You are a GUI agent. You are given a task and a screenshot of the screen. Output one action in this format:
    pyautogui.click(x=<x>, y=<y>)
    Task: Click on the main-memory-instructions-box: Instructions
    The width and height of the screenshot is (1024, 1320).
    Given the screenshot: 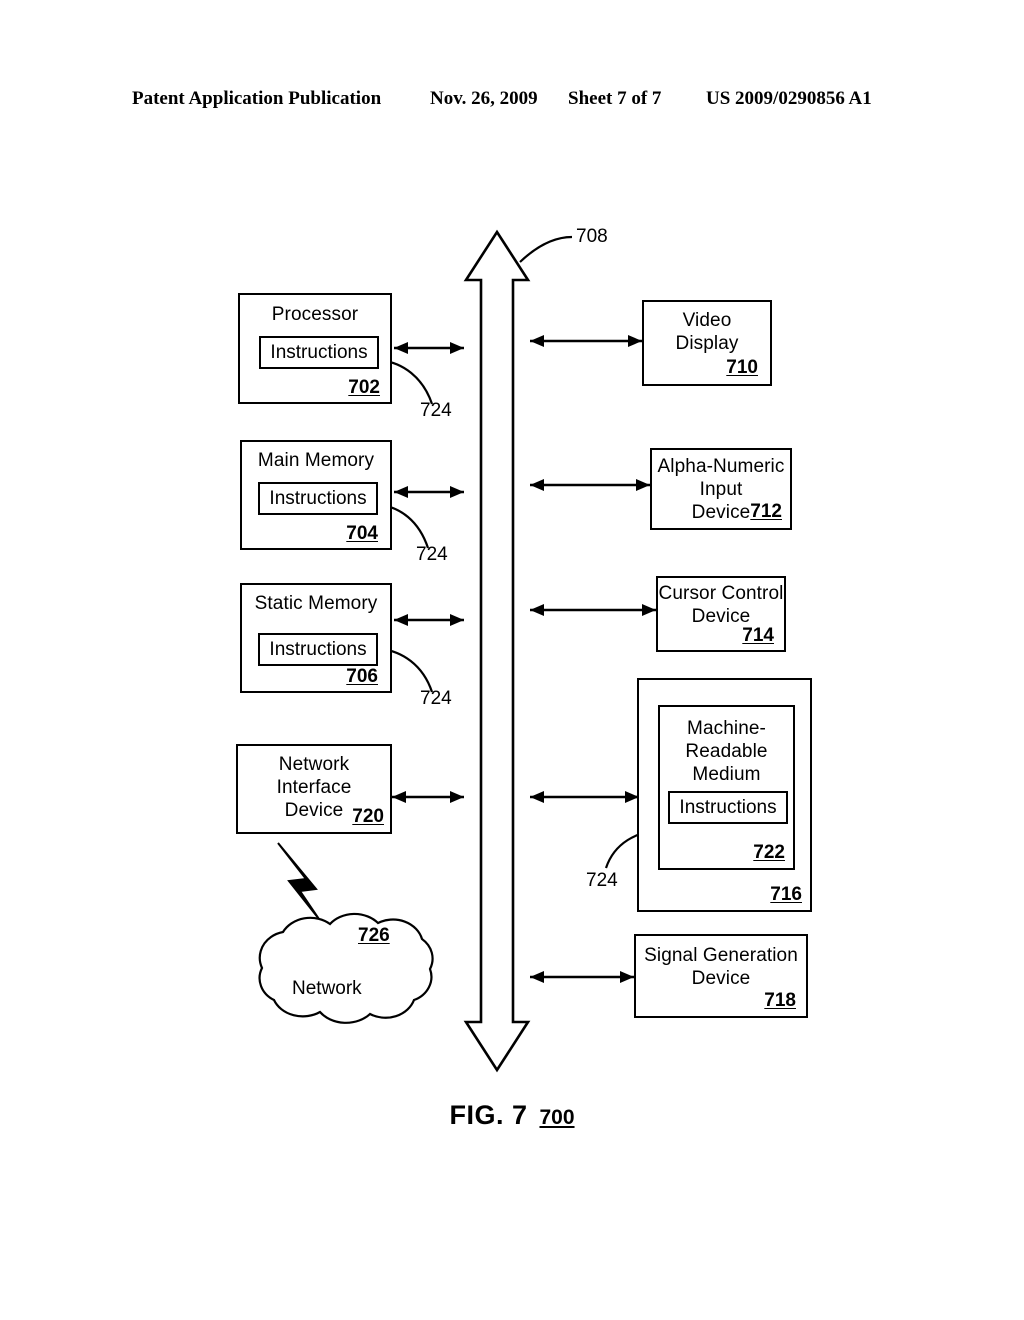 What is the action you would take?
    pyautogui.click(x=318, y=498)
    